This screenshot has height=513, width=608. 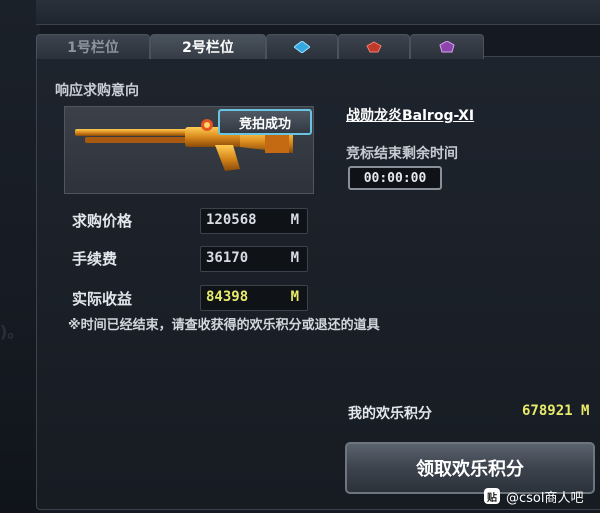 What do you see at coordinates (208, 46) in the screenshot?
I see `tab-slot-2: 2号栏位` at bounding box center [208, 46].